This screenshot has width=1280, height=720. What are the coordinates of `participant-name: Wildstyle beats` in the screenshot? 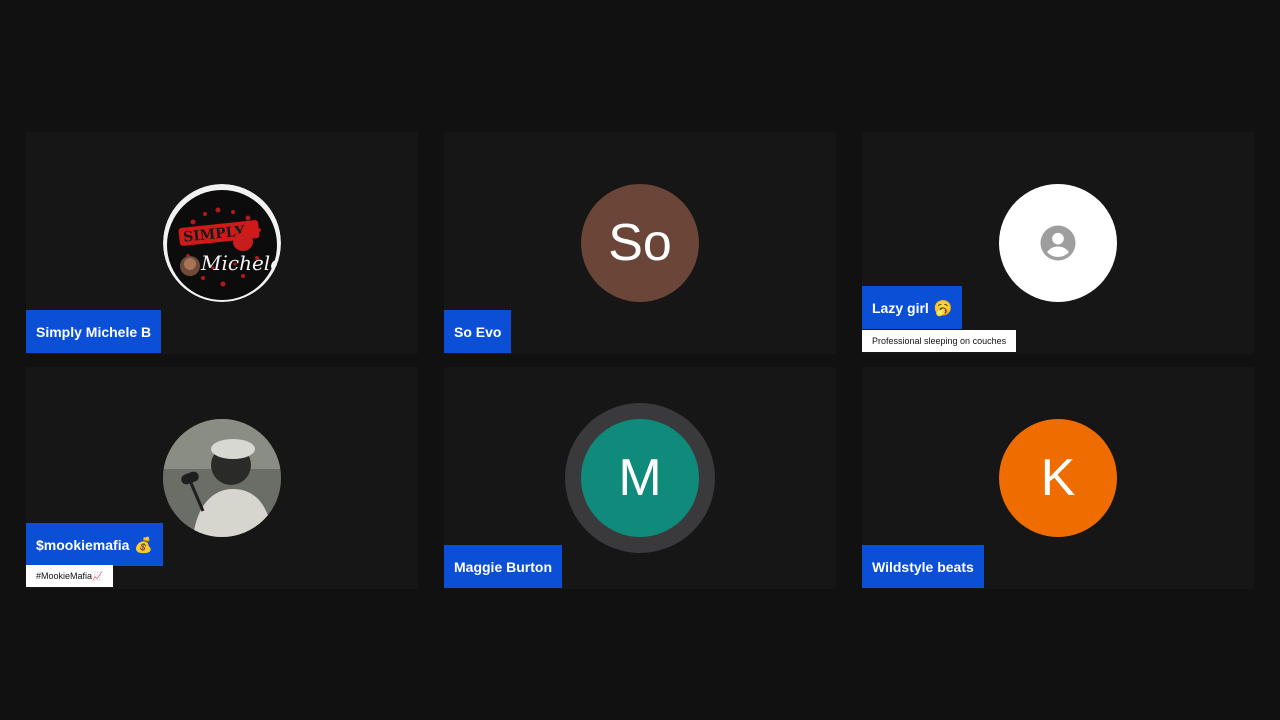 It's located at (923, 566).